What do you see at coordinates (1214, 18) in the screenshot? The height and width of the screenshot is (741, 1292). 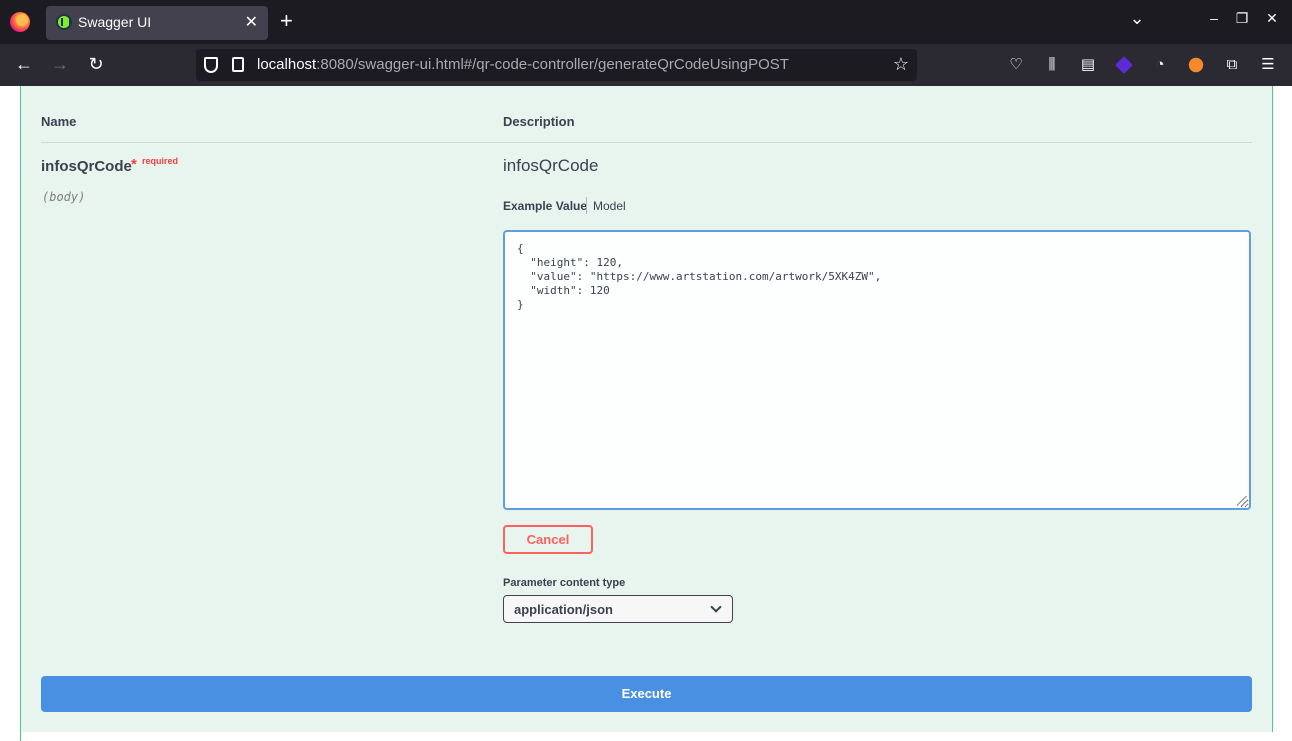 I see `minimize-button: –` at bounding box center [1214, 18].